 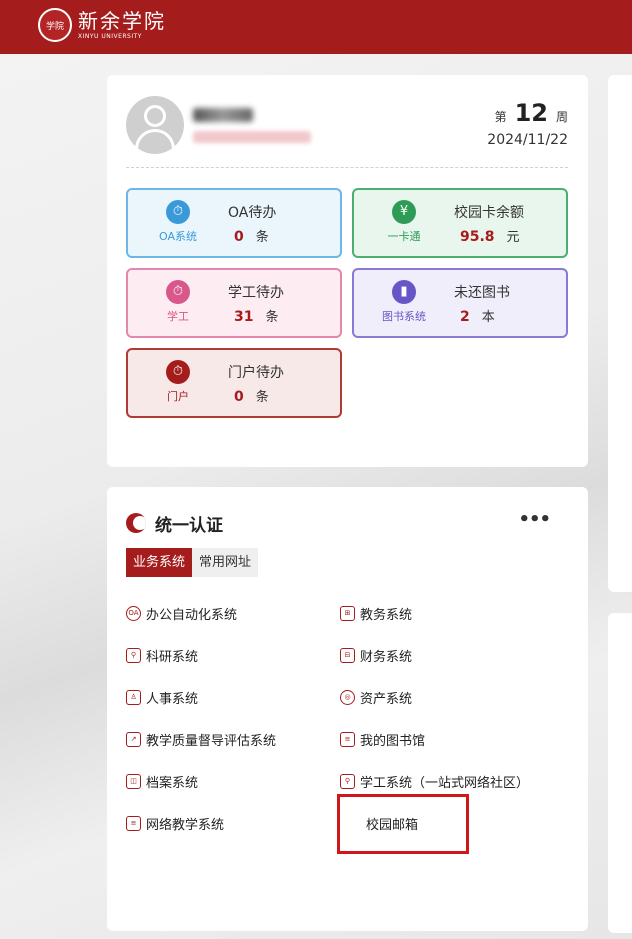 What do you see at coordinates (404, 212) in the screenshot?
I see `money-bag-icon: ¥` at bounding box center [404, 212].